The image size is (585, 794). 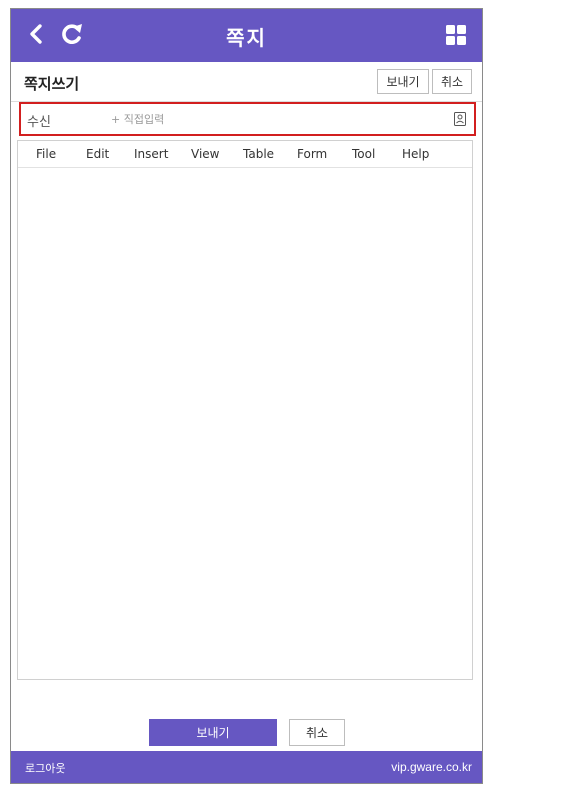 I want to click on logout-link: 로그아웃, so click(x=45, y=768).